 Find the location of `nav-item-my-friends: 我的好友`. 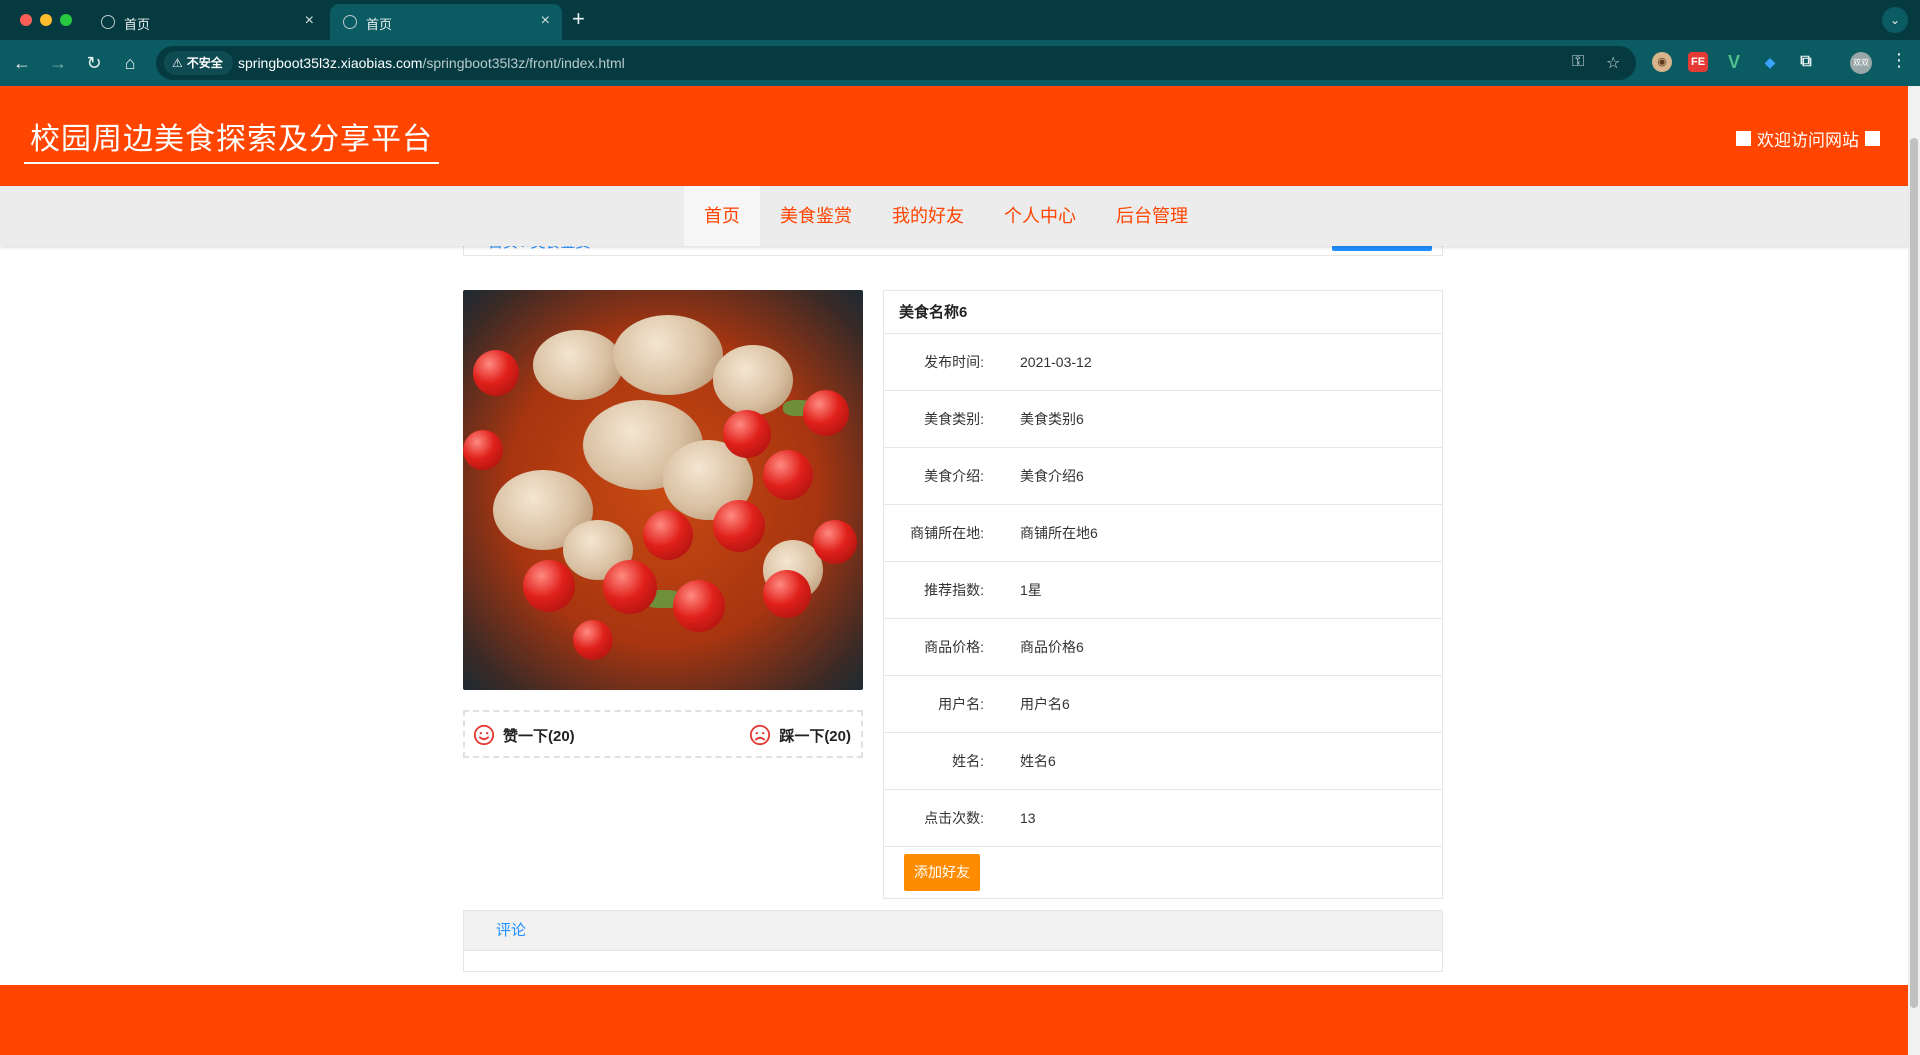

nav-item-my-friends: 我的好友 is located at coordinates (928, 216).